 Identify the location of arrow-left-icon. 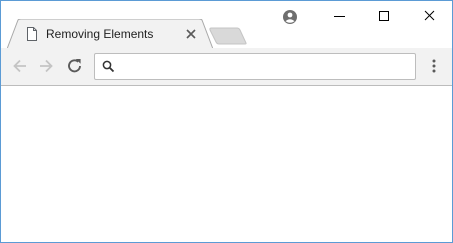
(19, 66).